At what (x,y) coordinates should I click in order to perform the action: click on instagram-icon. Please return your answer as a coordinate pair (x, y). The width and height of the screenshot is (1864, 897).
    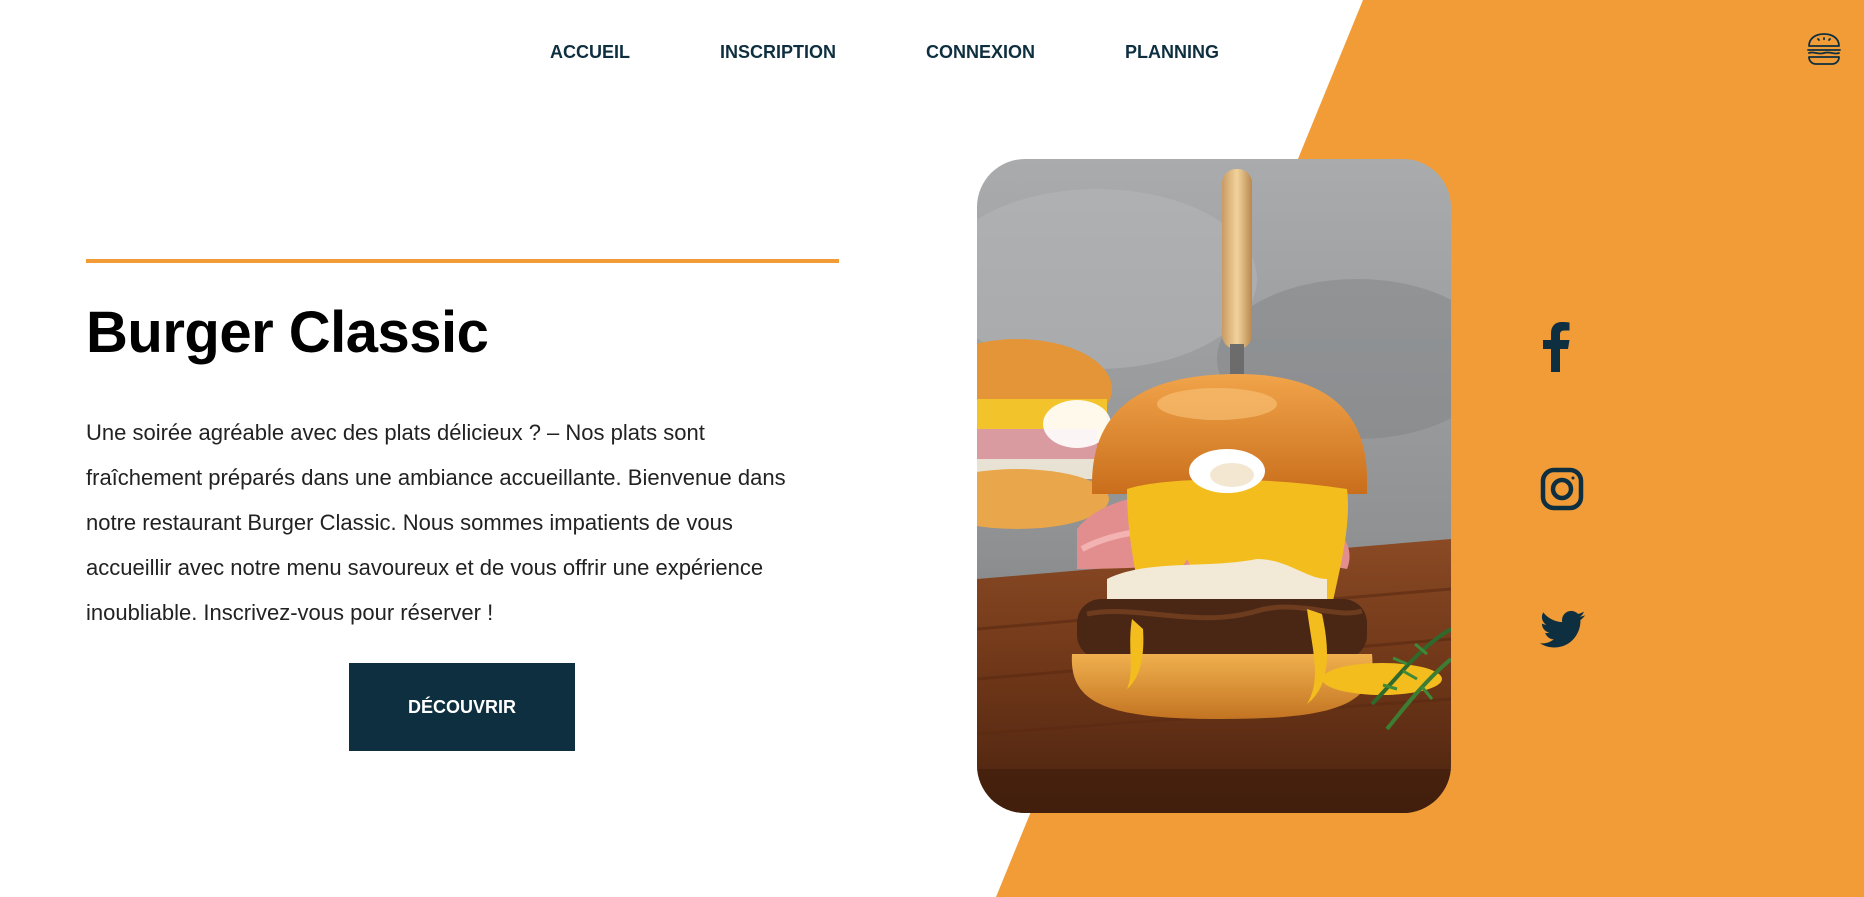
    Looking at the image, I should click on (1562, 489).